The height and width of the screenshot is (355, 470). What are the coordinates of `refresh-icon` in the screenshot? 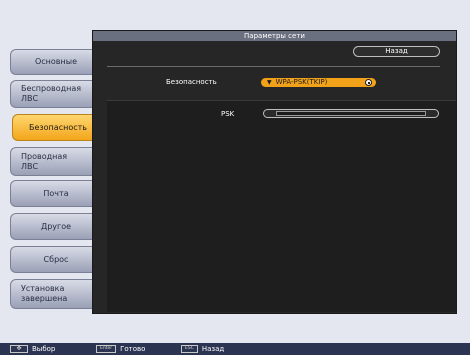 It's located at (368, 82).